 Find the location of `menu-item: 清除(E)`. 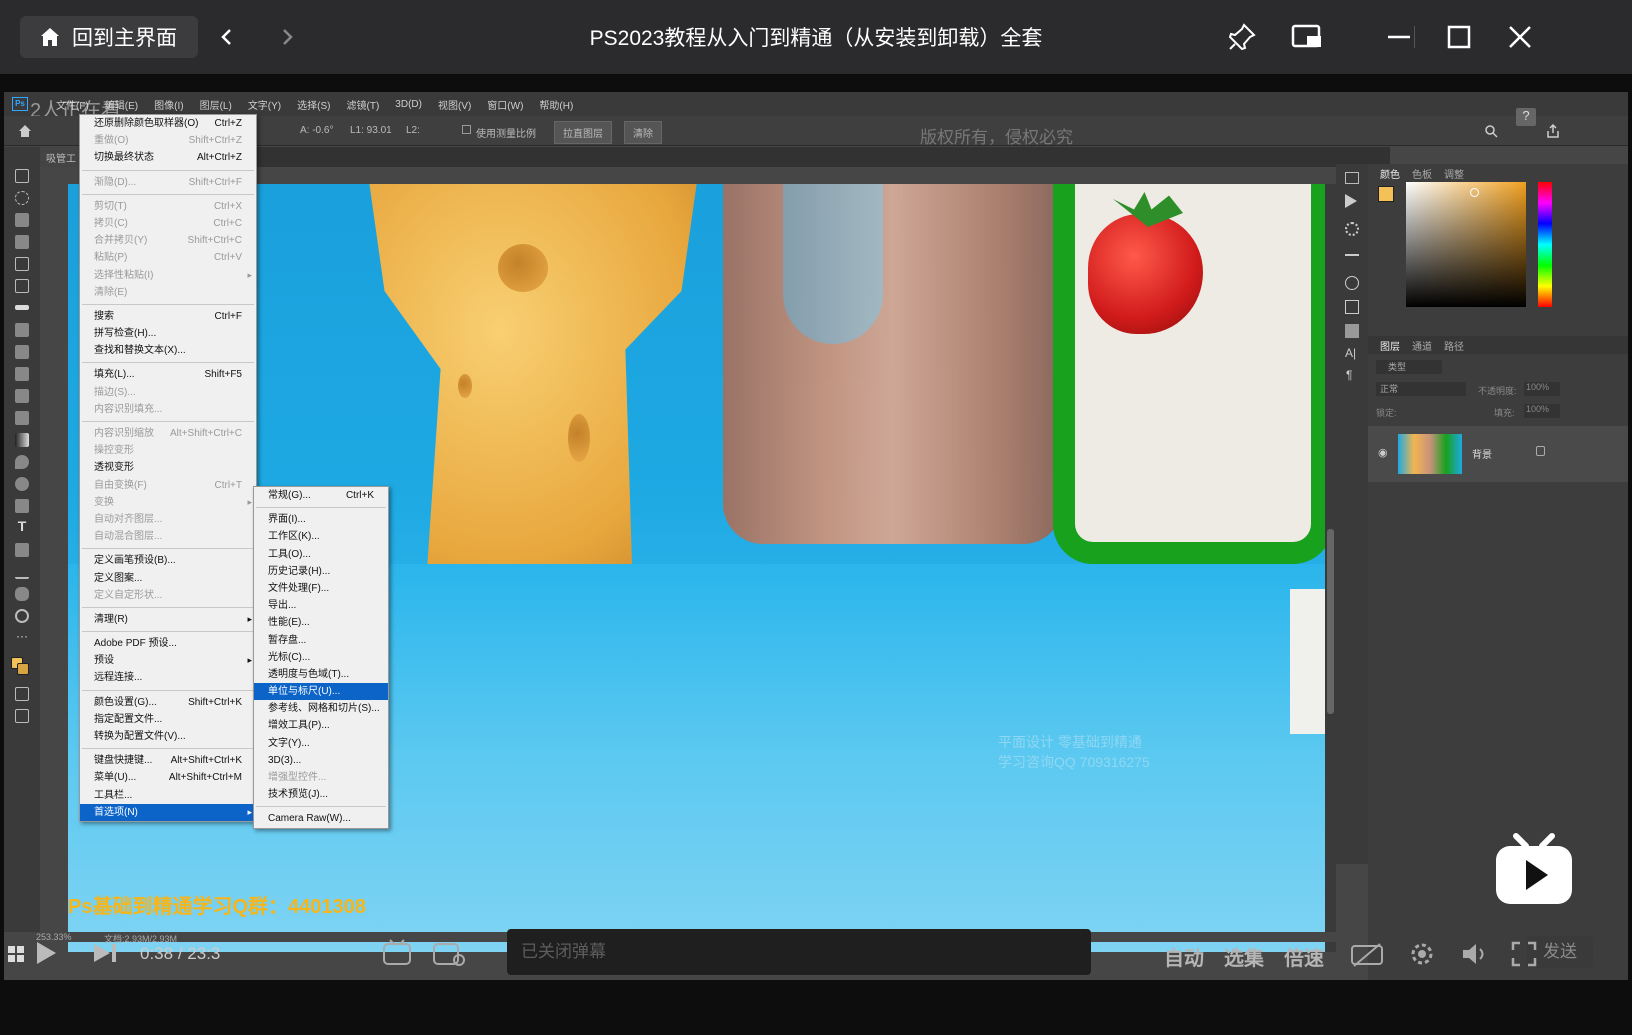

menu-item: 清除(E) is located at coordinates (168, 292).